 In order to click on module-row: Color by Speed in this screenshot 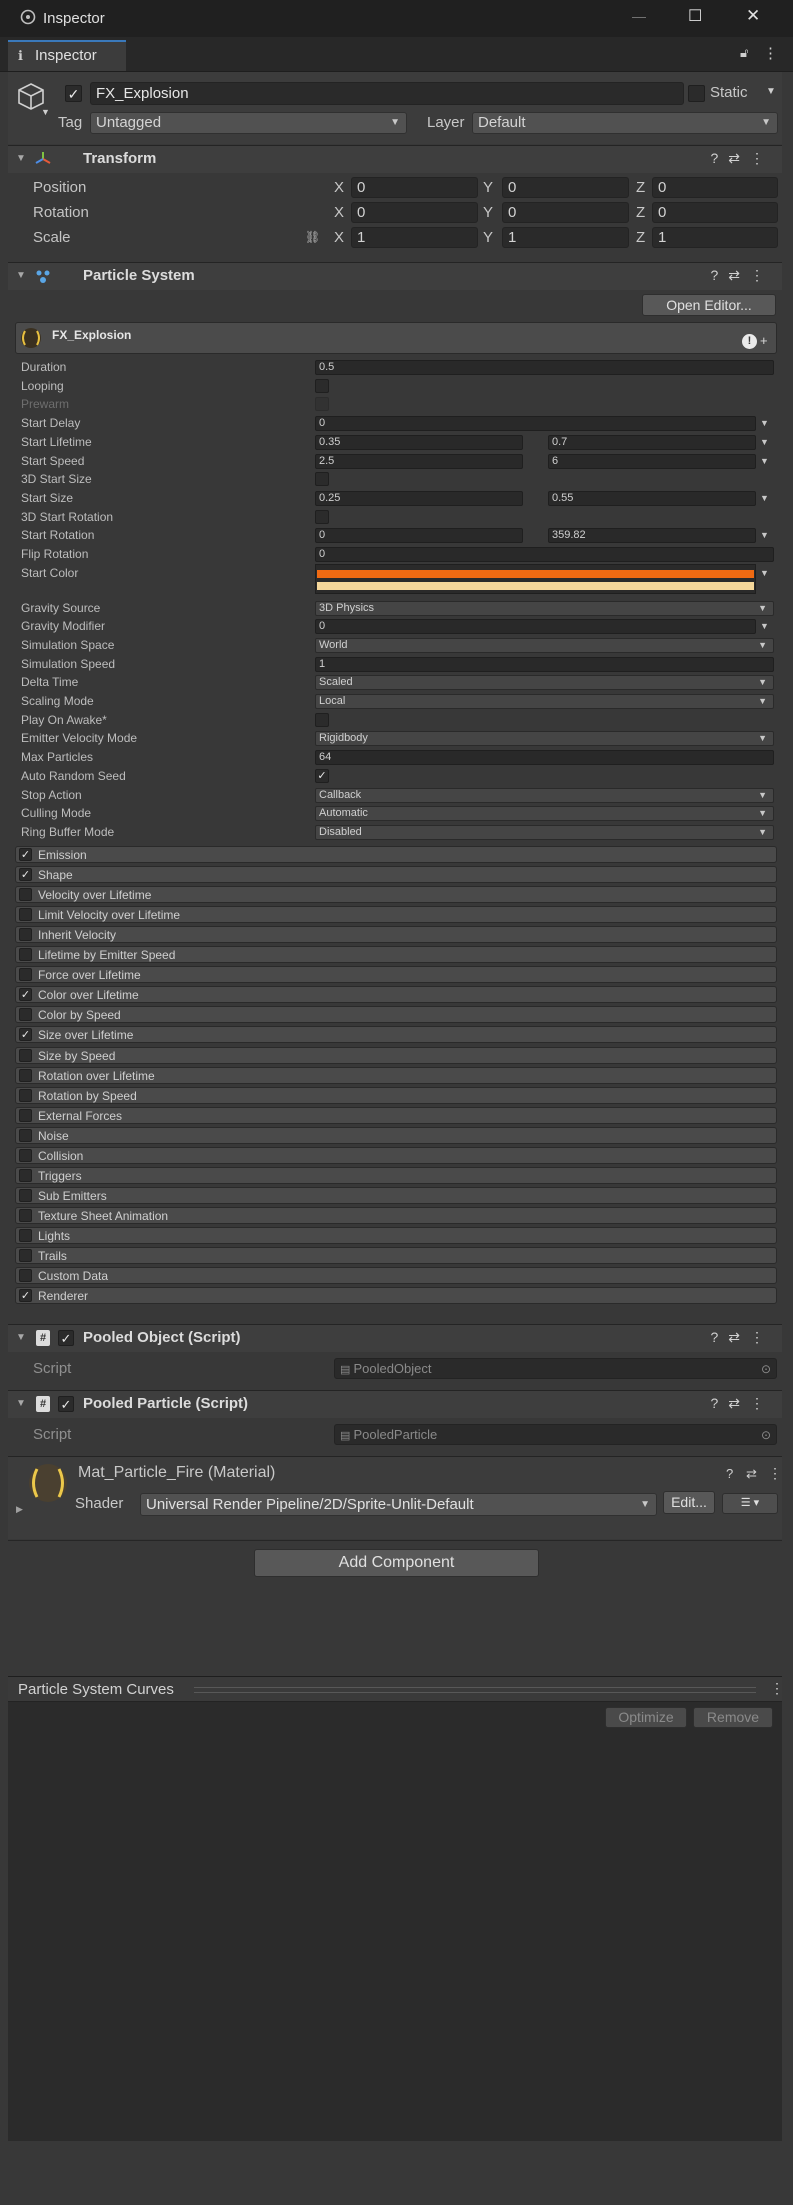, I will do `click(396, 1014)`.